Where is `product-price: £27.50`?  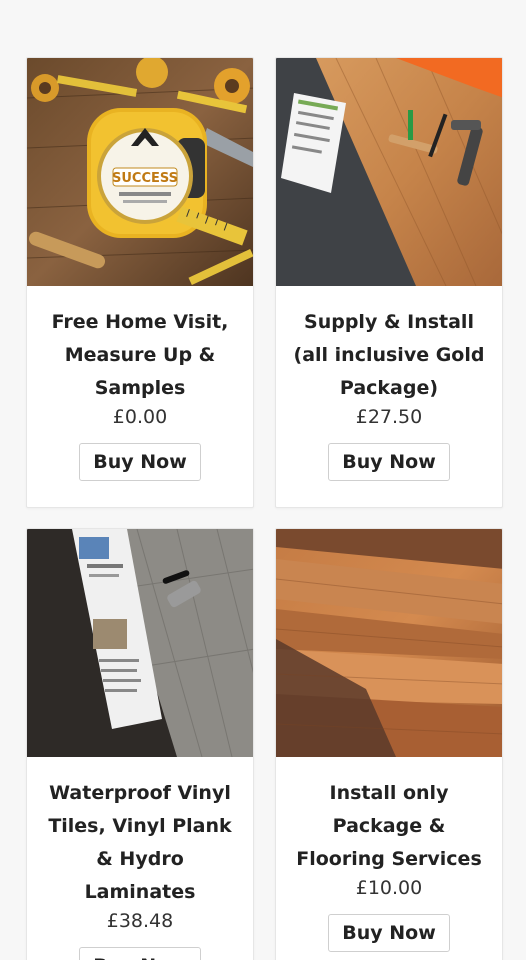 product-price: £27.50 is located at coordinates (389, 417).